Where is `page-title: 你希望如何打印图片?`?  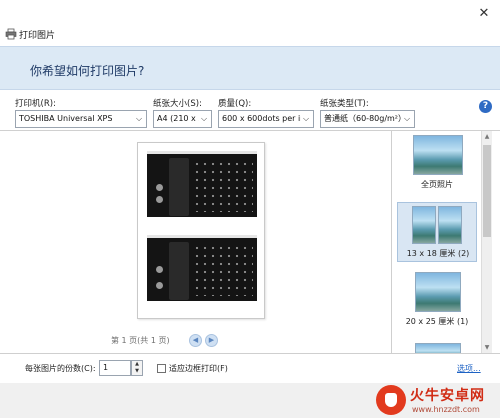
page-title: 你希望如何打印图片? is located at coordinates (87, 71).